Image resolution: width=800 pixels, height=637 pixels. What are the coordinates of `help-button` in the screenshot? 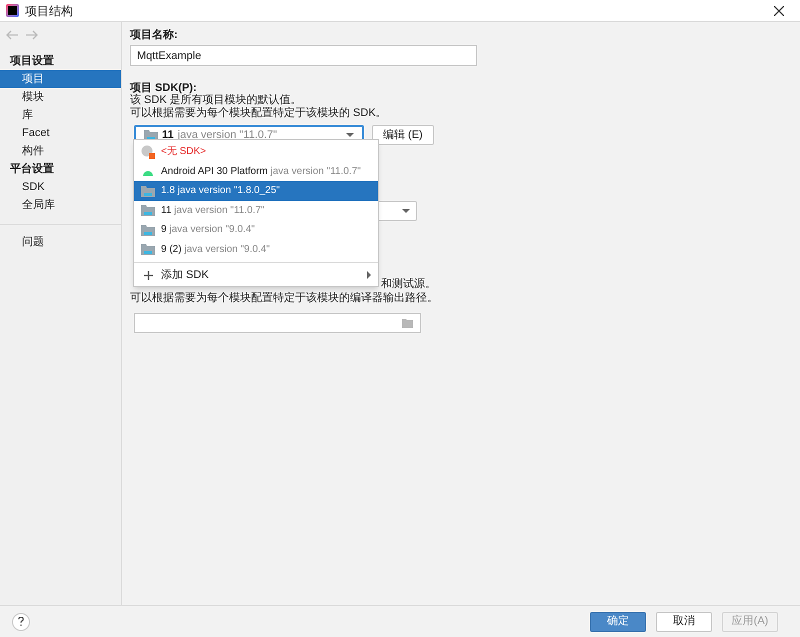 It's located at (21, 621).